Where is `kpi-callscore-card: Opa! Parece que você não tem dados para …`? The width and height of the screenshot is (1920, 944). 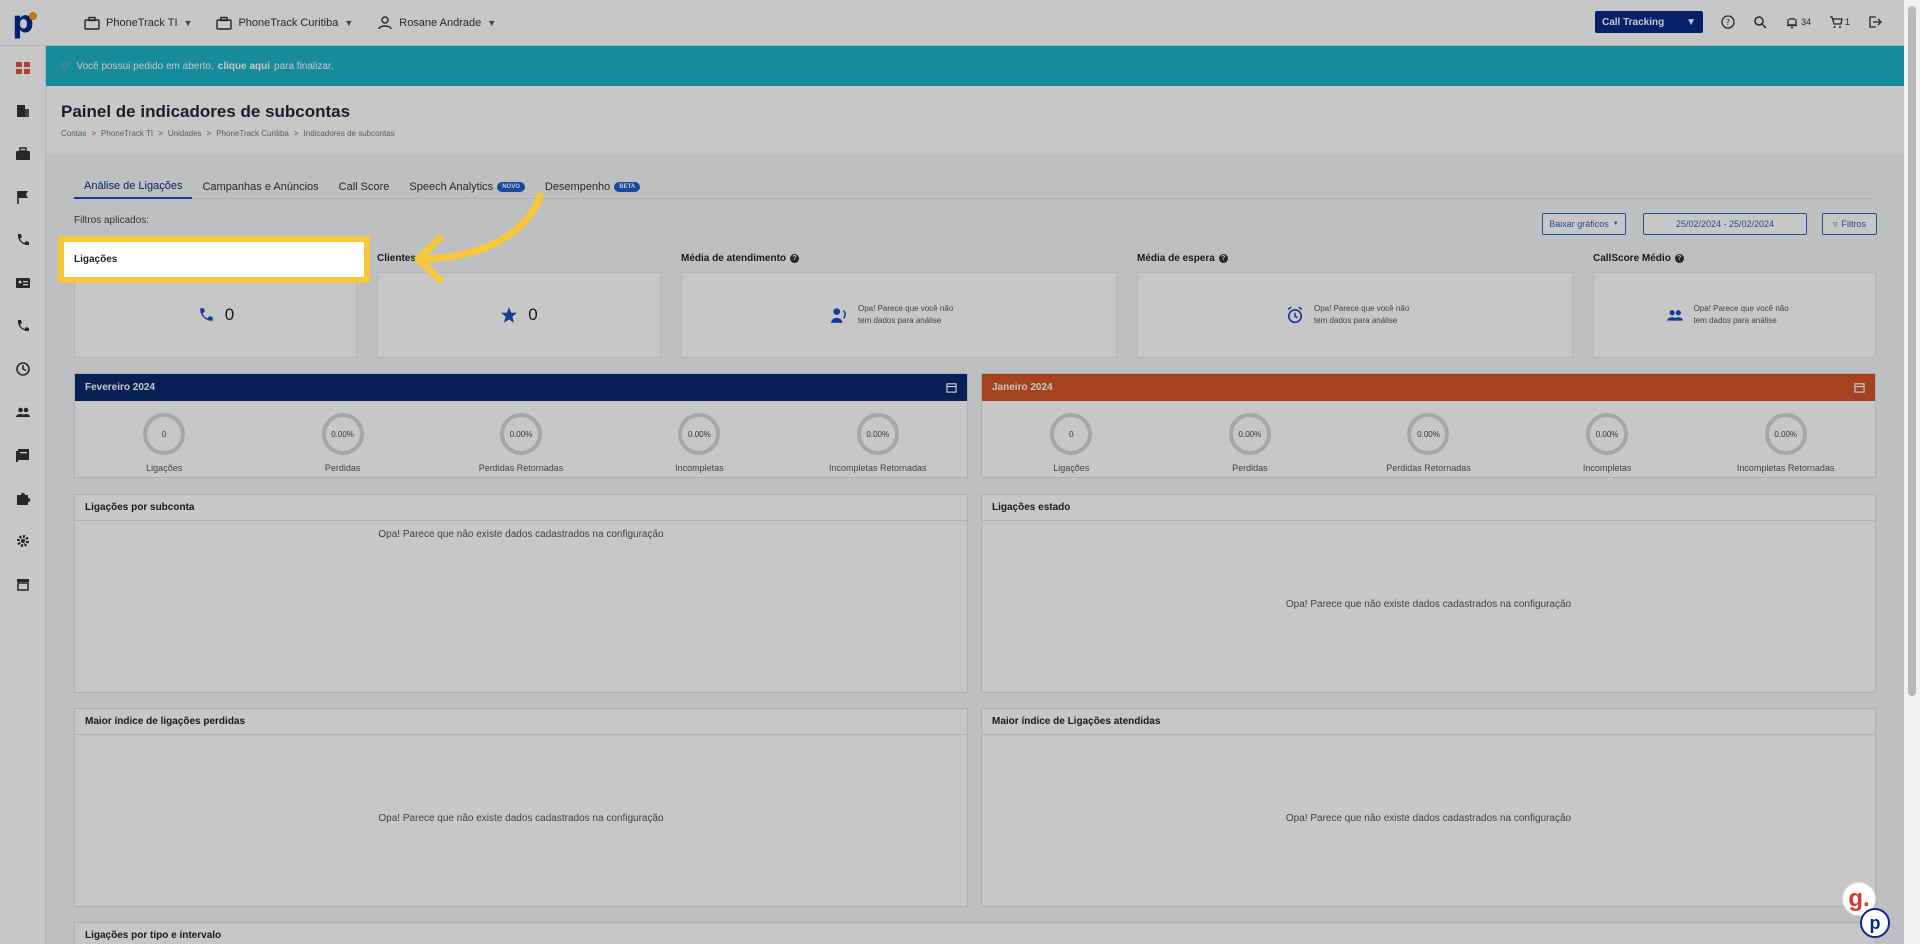
kpi-callscore-card: Opa! Parece que você não tem dados para … is located at coordinates (1734, 315).